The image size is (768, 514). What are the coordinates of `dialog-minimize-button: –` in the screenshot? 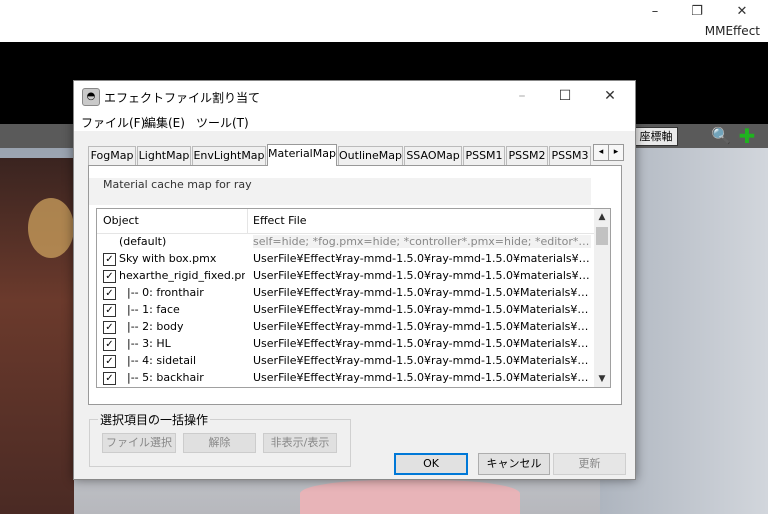 It's located at (522, 96).